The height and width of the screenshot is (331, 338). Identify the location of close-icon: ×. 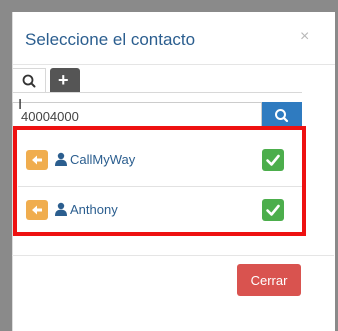
(304, 37).